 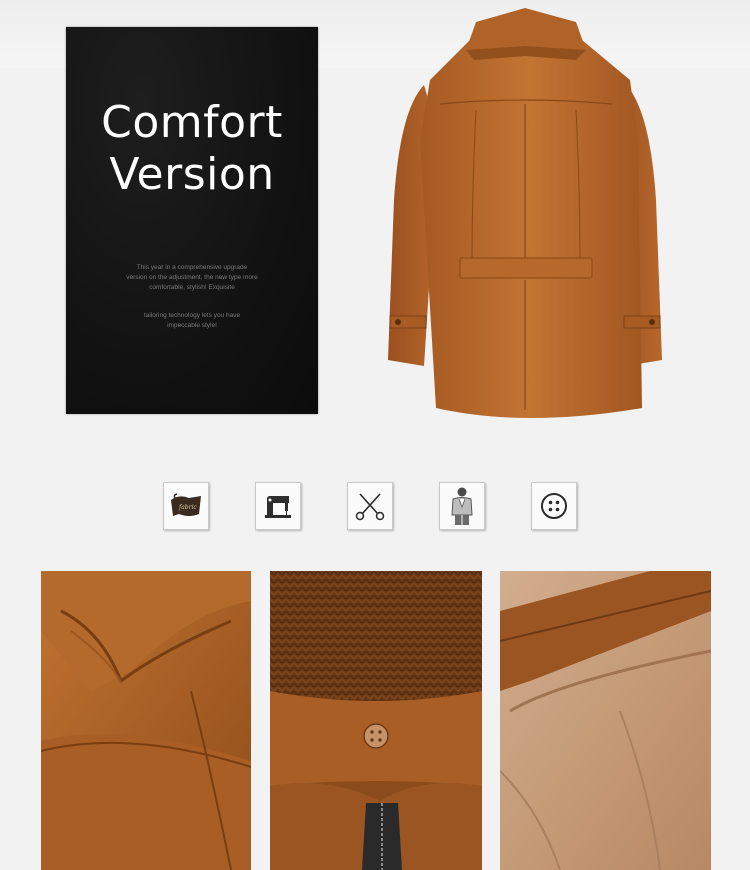 I want to click on description-line: tailoring technology lets you have, so click(x=192, y=315).